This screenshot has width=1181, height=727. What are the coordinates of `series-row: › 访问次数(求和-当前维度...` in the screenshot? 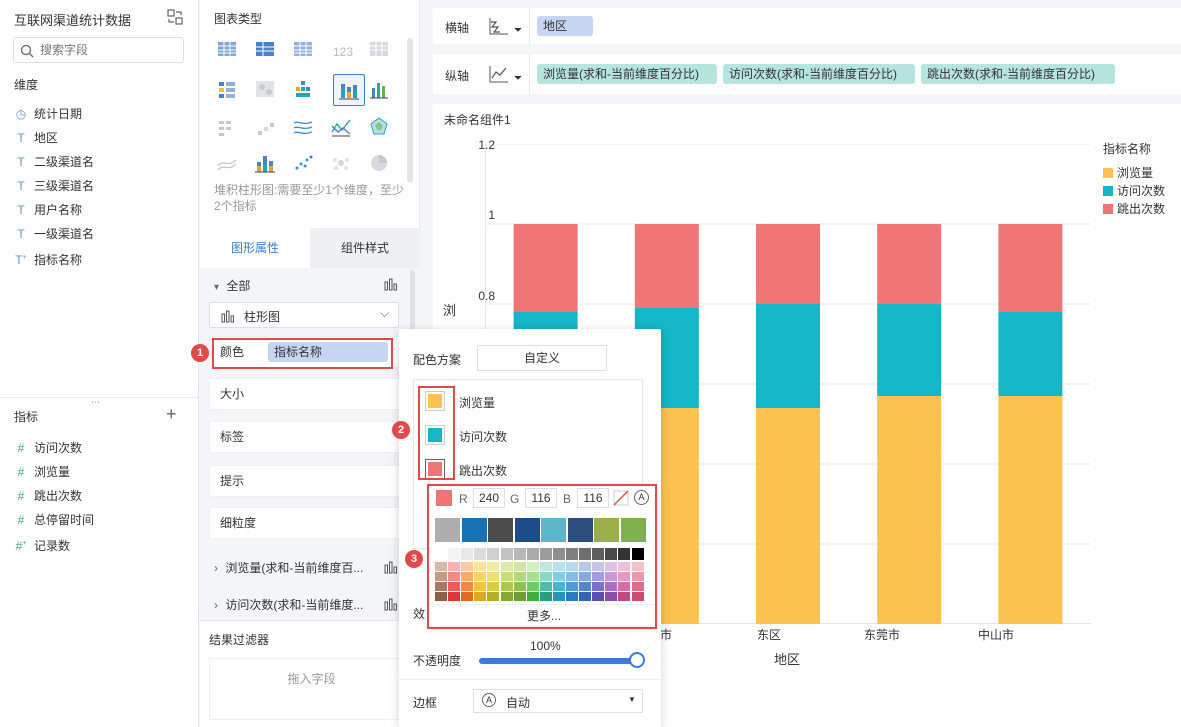 It's located at (294, 604).